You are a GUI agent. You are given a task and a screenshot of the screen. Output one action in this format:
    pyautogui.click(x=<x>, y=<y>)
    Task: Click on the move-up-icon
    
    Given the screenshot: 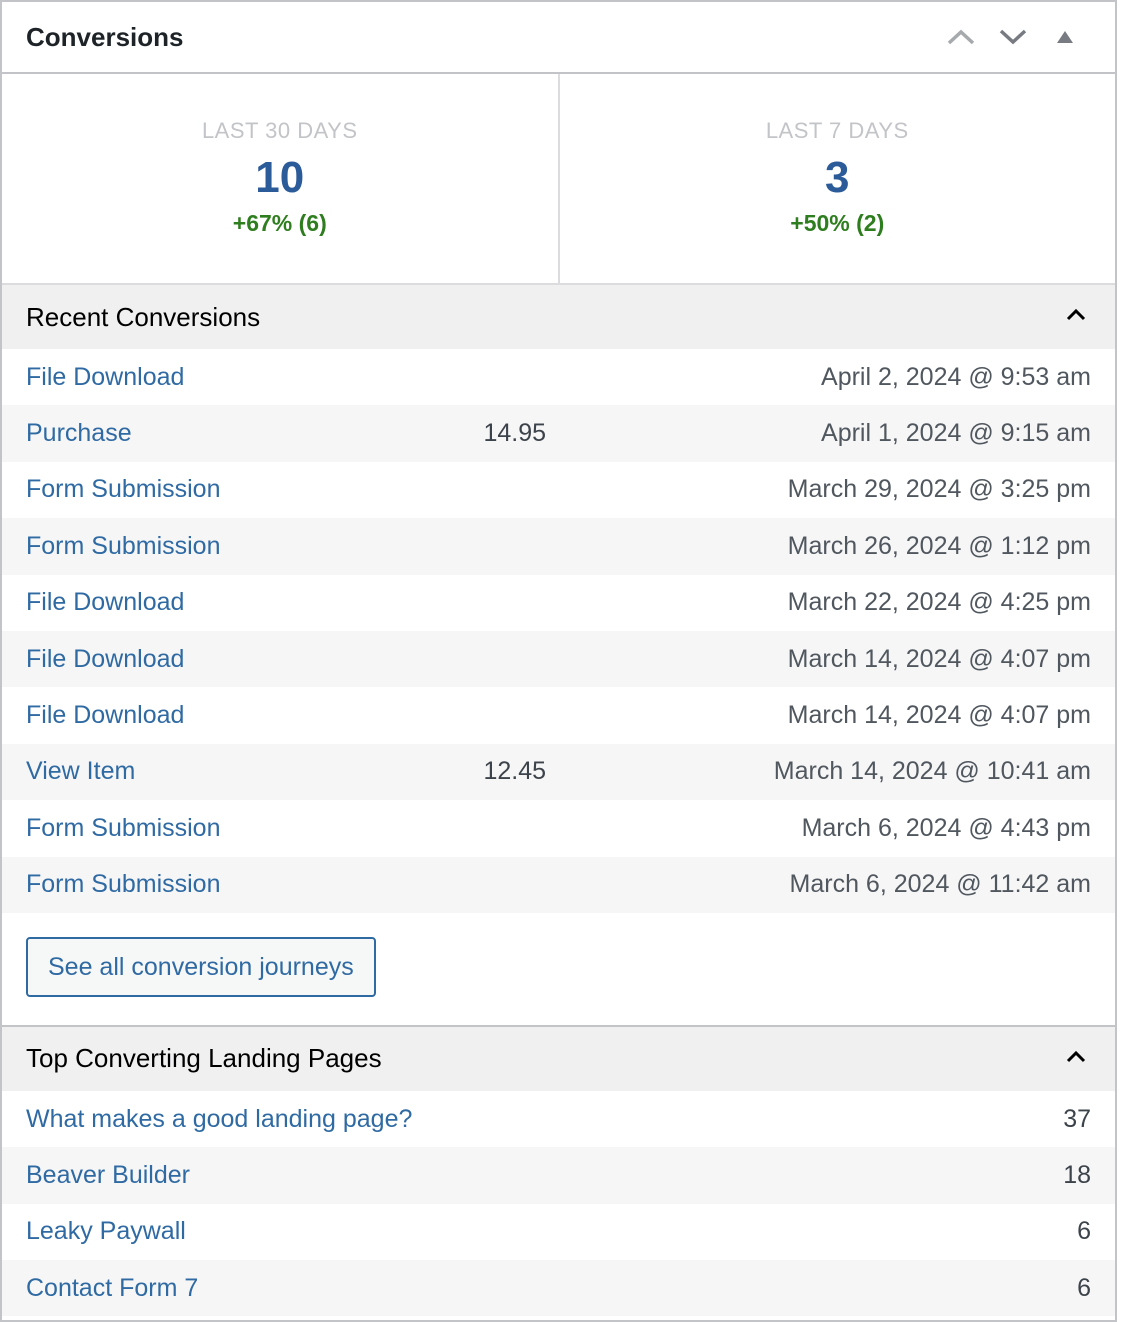 What is the action you would take?
    pyautogui.click(x=961, y=37)
    